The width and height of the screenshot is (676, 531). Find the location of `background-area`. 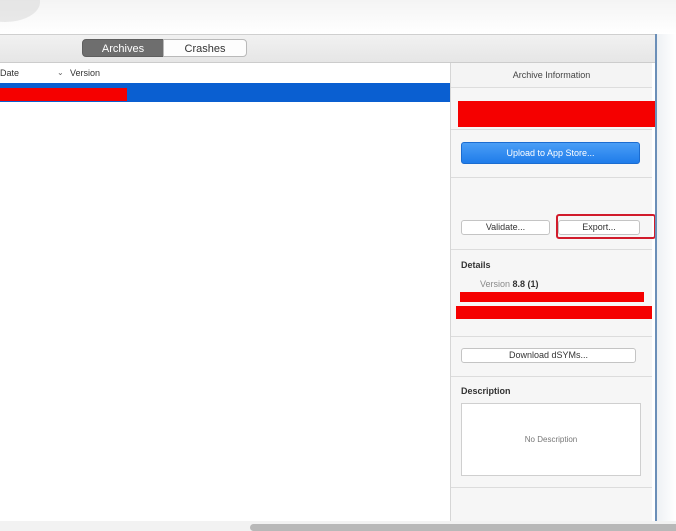

background-area is located at coordinates (666, 278).